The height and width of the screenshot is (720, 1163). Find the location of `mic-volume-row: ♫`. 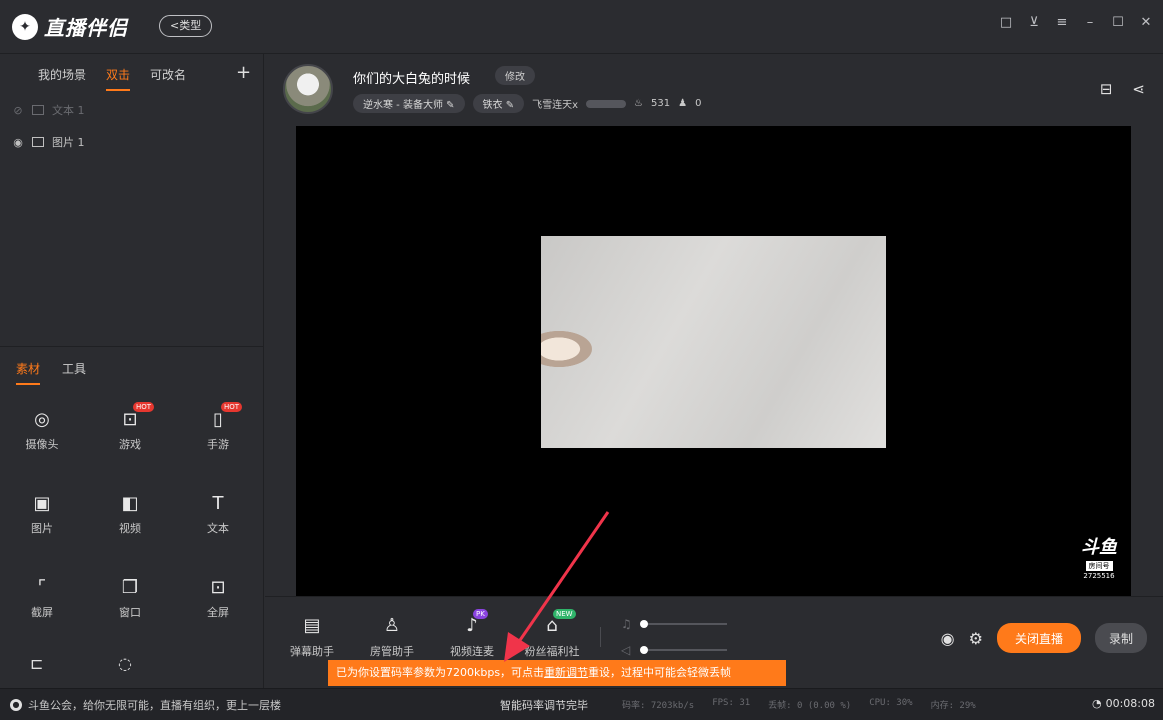

mic-volume-row: ♫ is located at coordinates (674, 624).